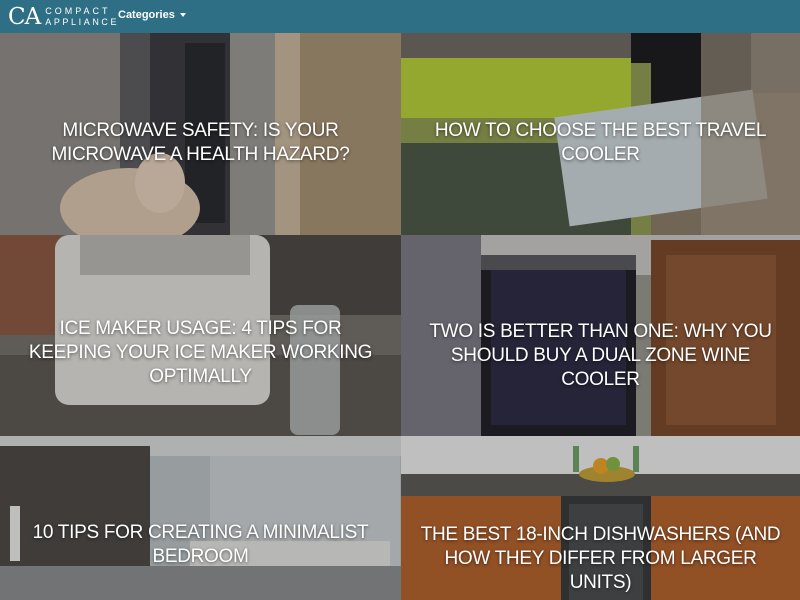  What do you see at coordinates (78, 11) in the screenshot?
I see `logo-line-1: COMPACT` at bounding box center [78, 11].